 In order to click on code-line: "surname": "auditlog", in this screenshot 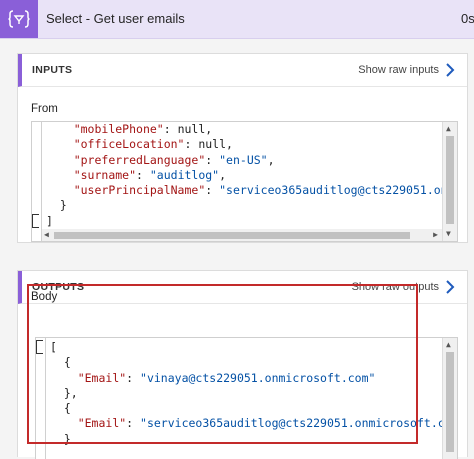, I will do `click(150, 174)`.